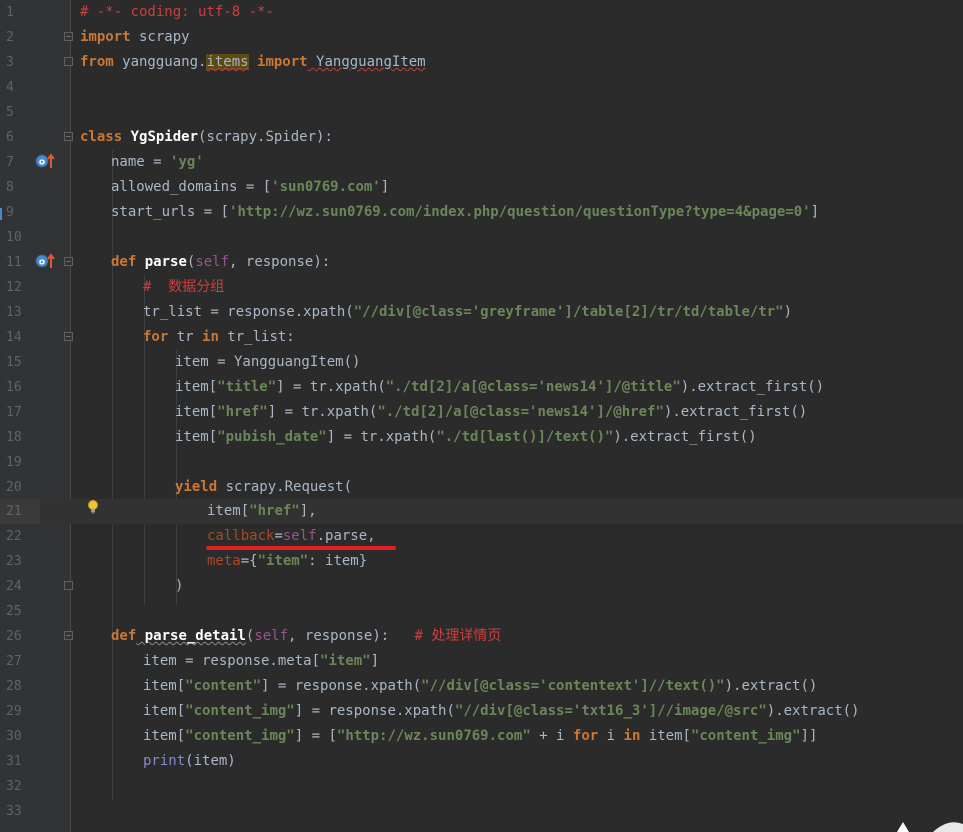 The image size is (963, 832). I want to click on line-number: 6, so click(10, 137).